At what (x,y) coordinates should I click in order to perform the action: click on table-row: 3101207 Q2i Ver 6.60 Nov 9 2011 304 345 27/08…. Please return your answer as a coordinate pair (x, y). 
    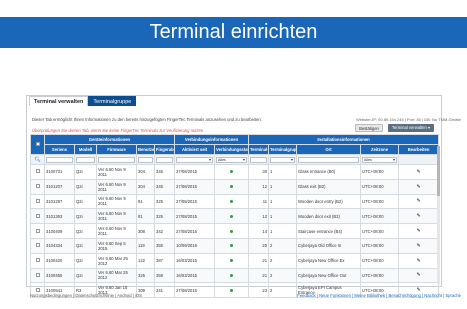
    Looking at the image, I should click on (235, 186).